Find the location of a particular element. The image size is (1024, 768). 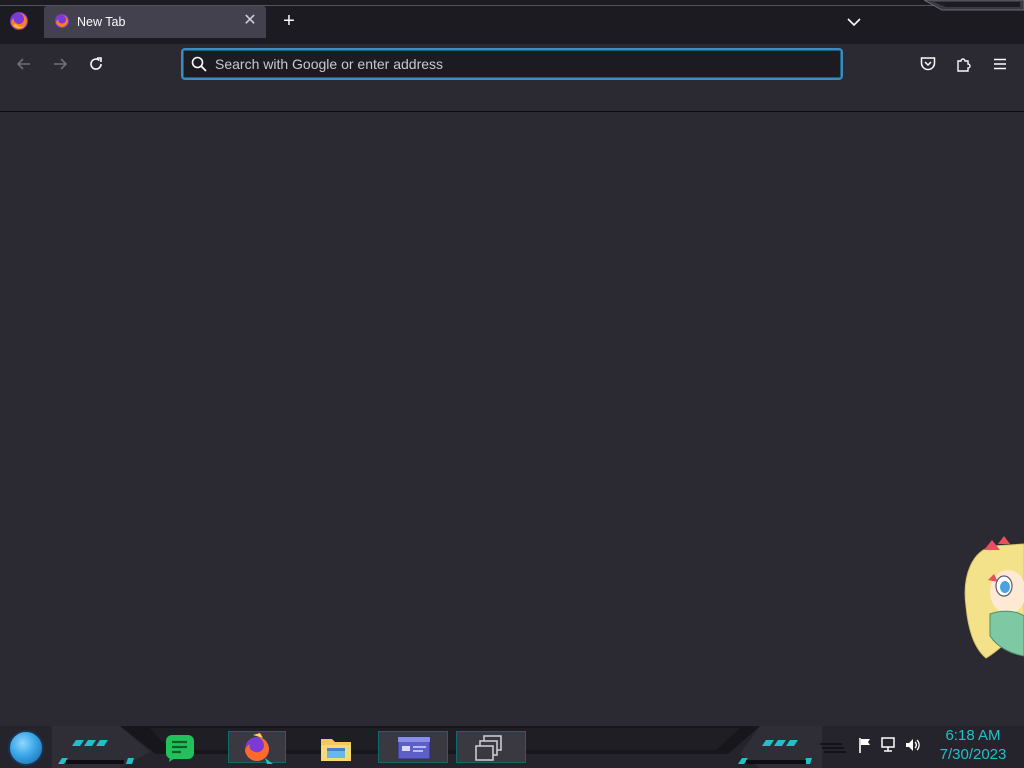

reload-button is located at coordinates (96, 64).